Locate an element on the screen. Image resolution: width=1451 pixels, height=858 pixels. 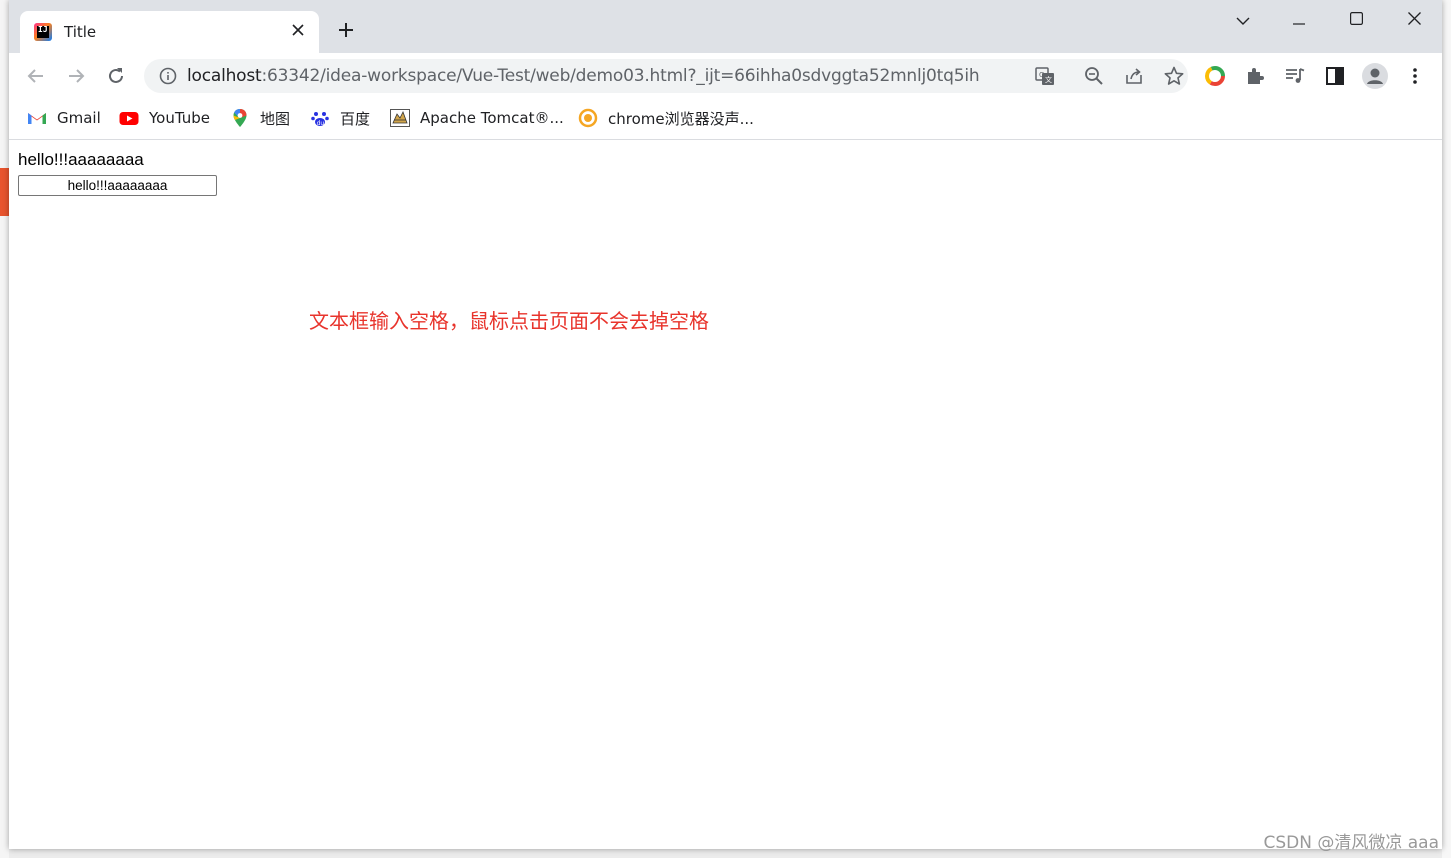
tab-title: Title is located at coordinates (80, 32).